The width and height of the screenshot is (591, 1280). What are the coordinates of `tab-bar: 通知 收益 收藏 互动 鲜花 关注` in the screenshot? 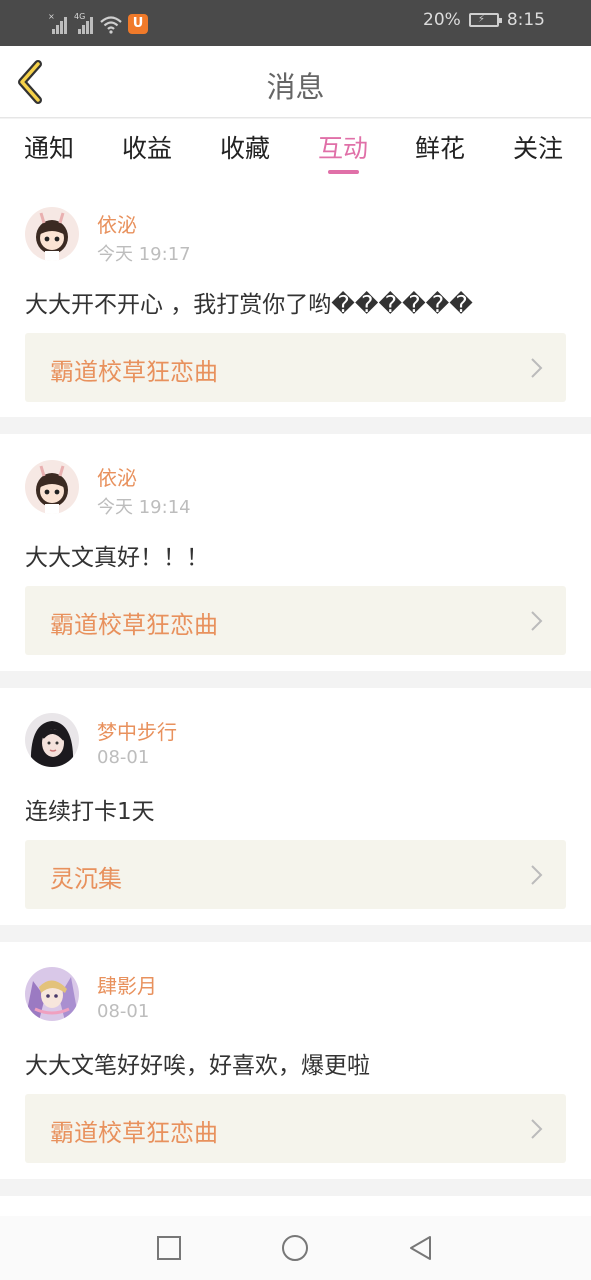 It's located at (295, 150).